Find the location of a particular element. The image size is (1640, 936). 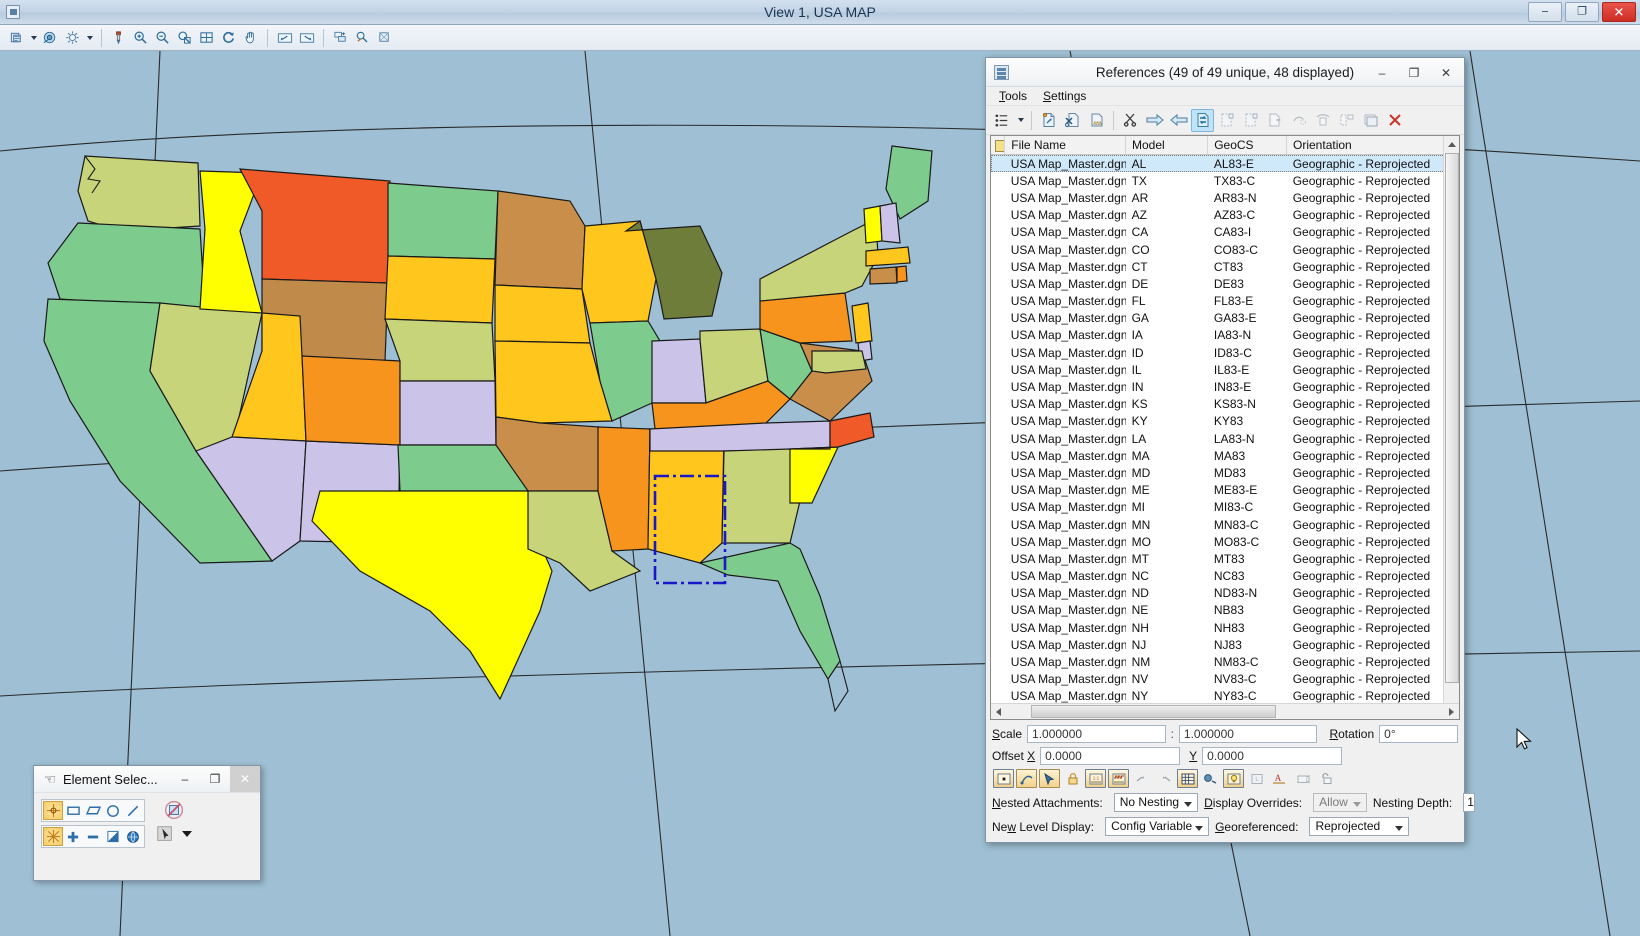

display-overrides-select: Allow is located at coordinates (1340, 802).